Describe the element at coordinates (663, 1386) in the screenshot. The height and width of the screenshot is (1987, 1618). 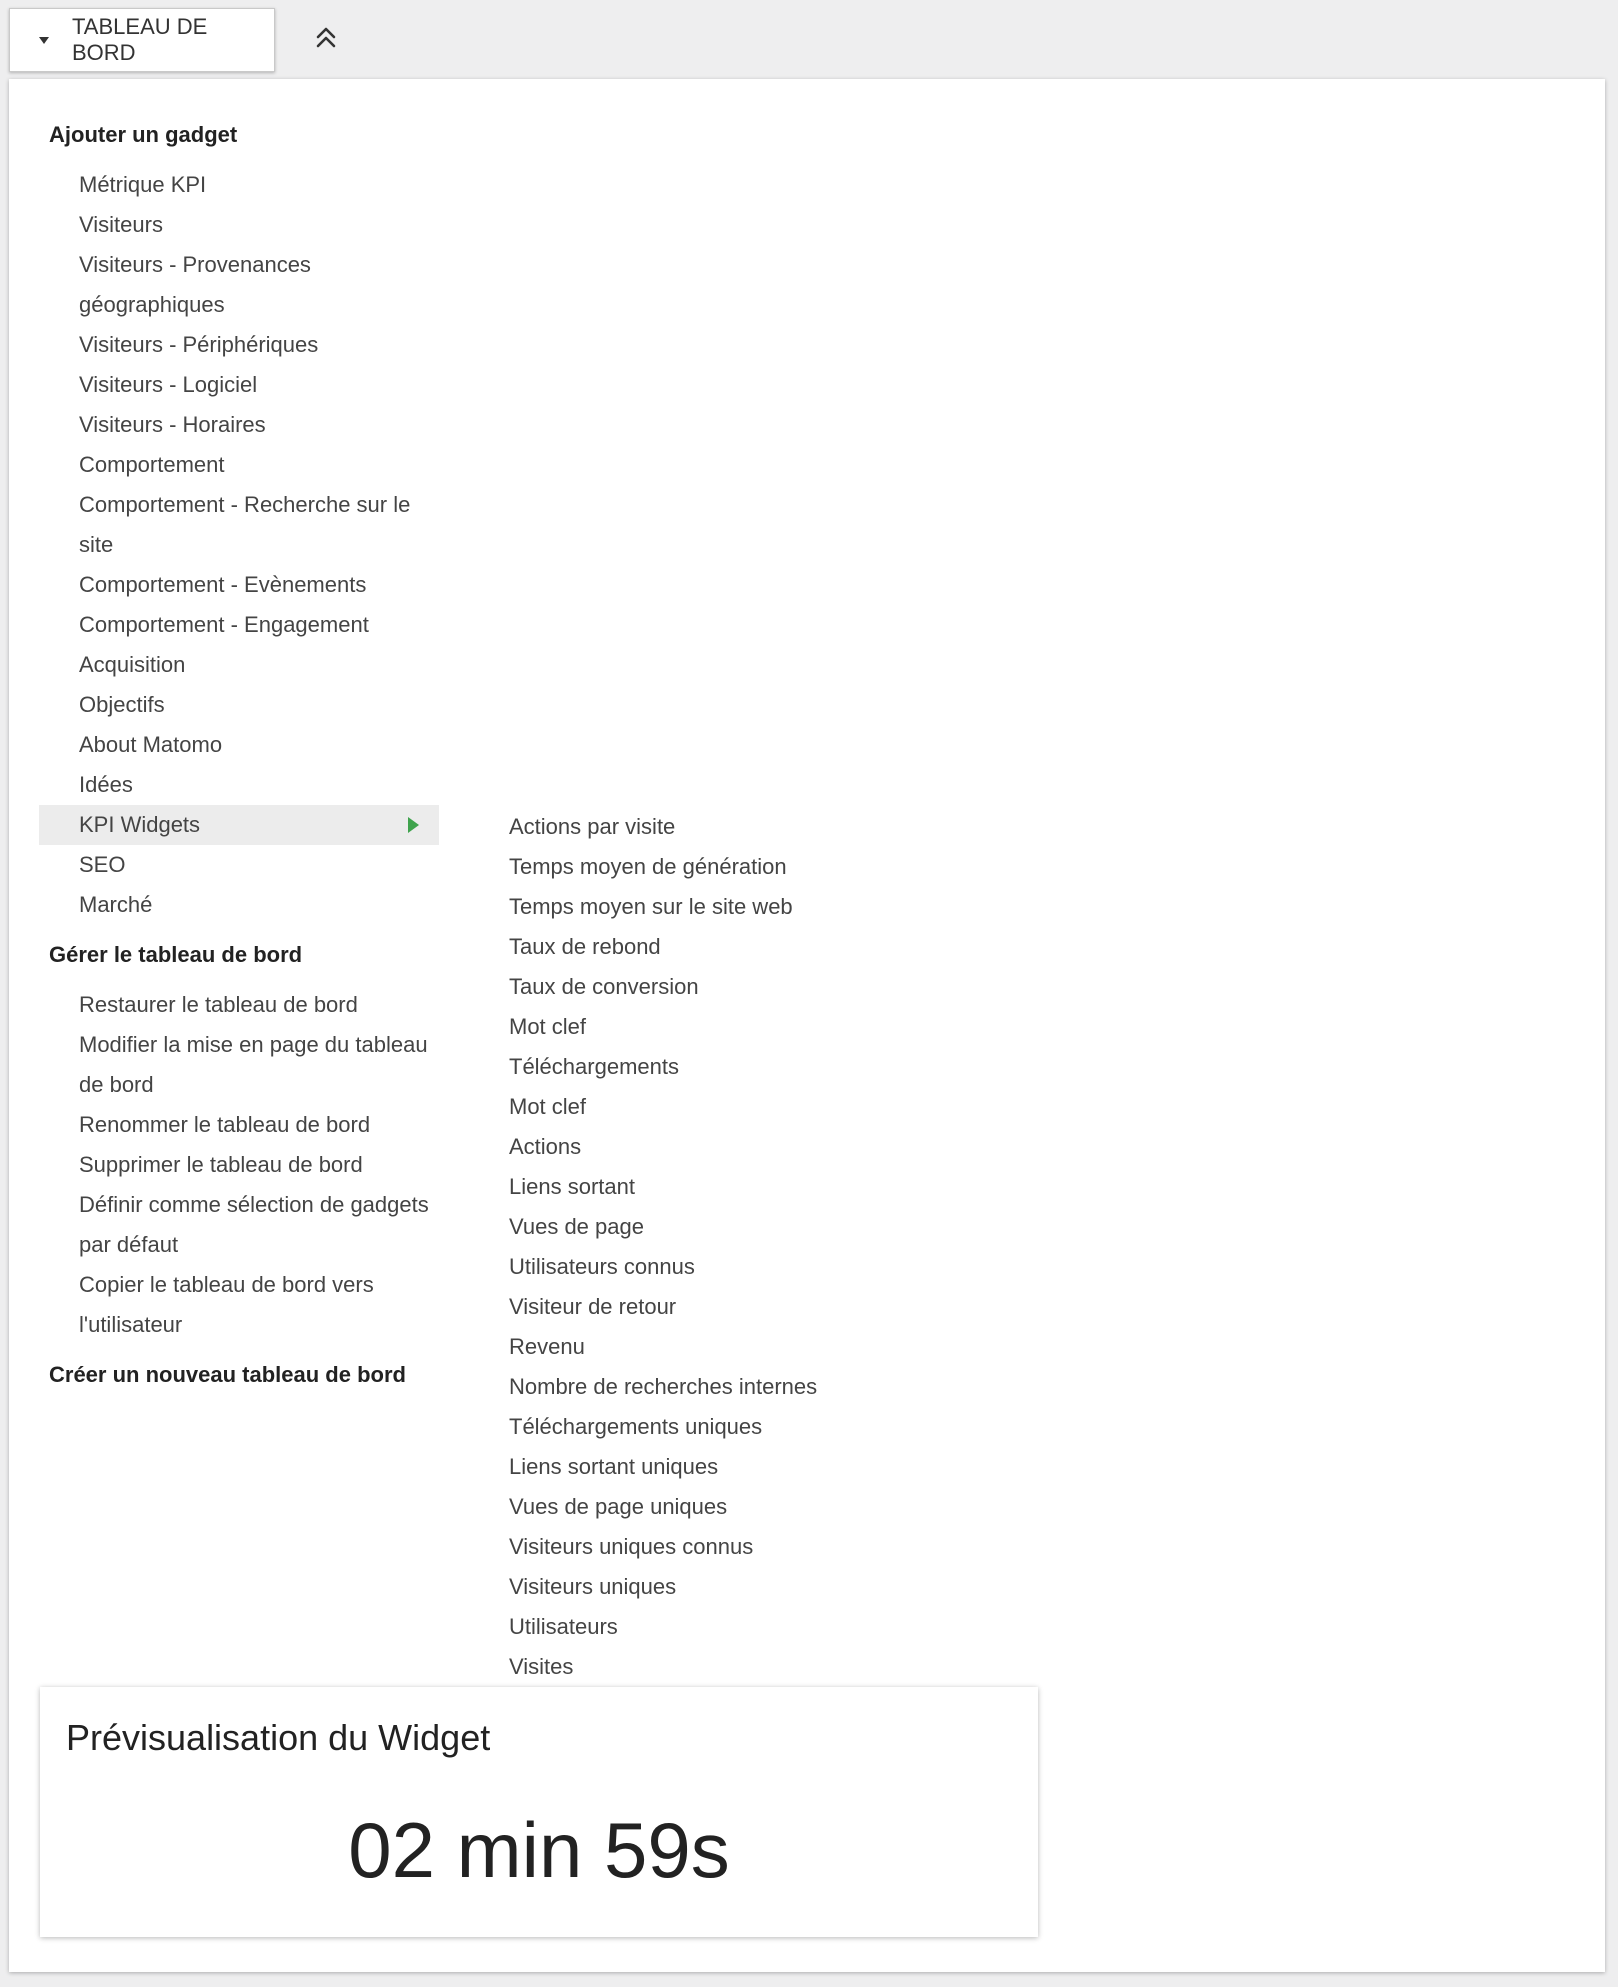
I see `kpi-widget-item-label: Nombre de recherches internes` at that location.